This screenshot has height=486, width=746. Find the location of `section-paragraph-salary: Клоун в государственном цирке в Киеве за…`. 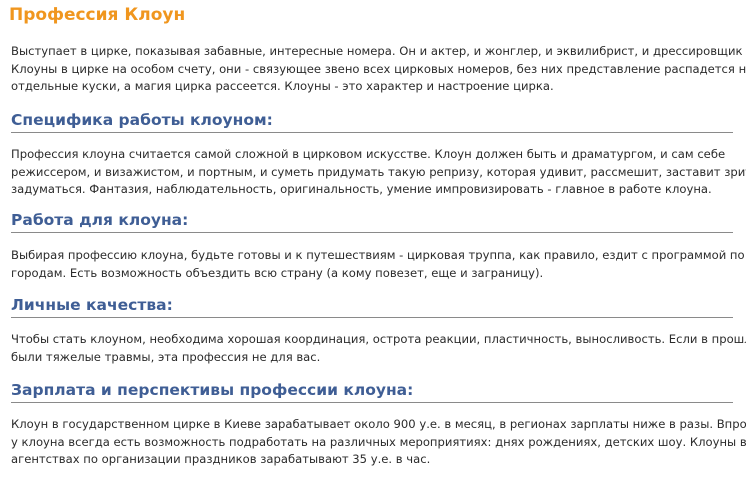

section-paragraph-salary: Клоун в государственном цирке в Киеве за… is located at coordinates (378, 442).